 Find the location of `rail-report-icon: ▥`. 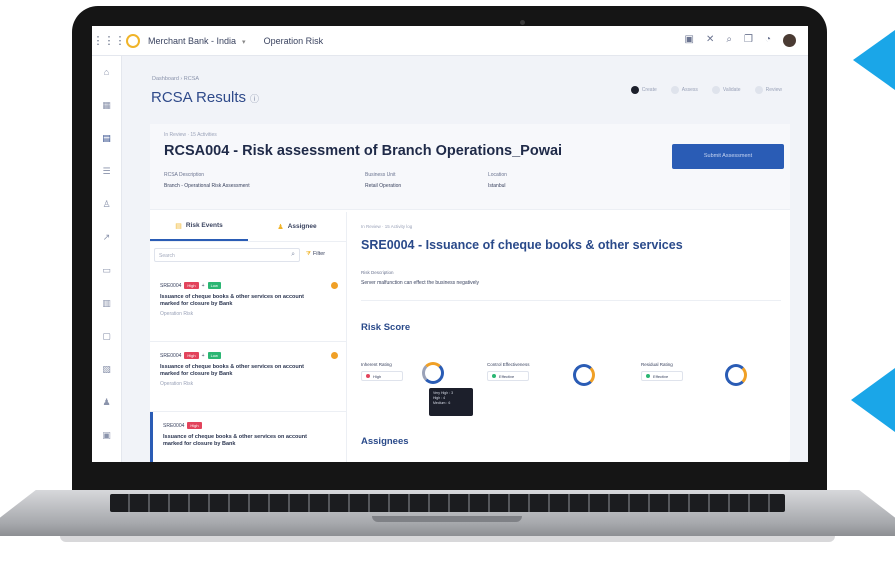

rail-report-icon: ▥ is located at coordinates (106, 303).